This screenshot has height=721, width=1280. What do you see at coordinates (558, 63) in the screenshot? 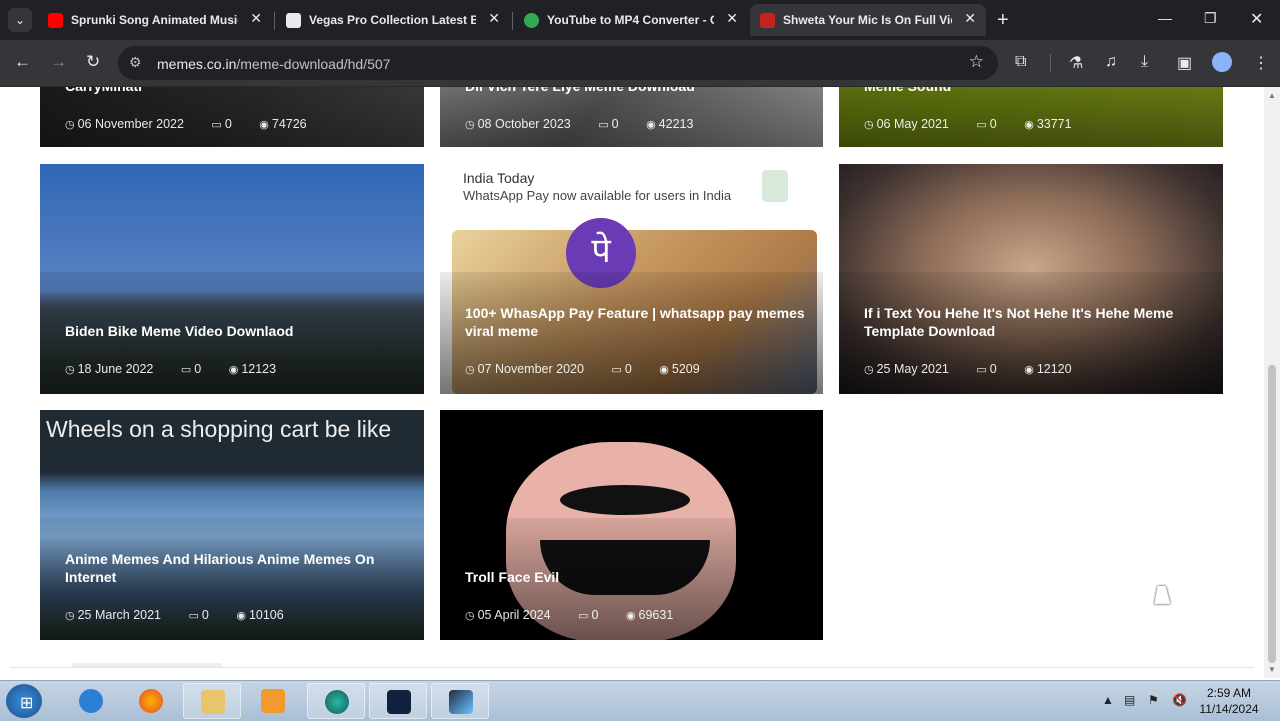
I see `address-bar: ⚙ memes.co.in/meme-download/hd/507 ☆` at bounding box center [558, 63].